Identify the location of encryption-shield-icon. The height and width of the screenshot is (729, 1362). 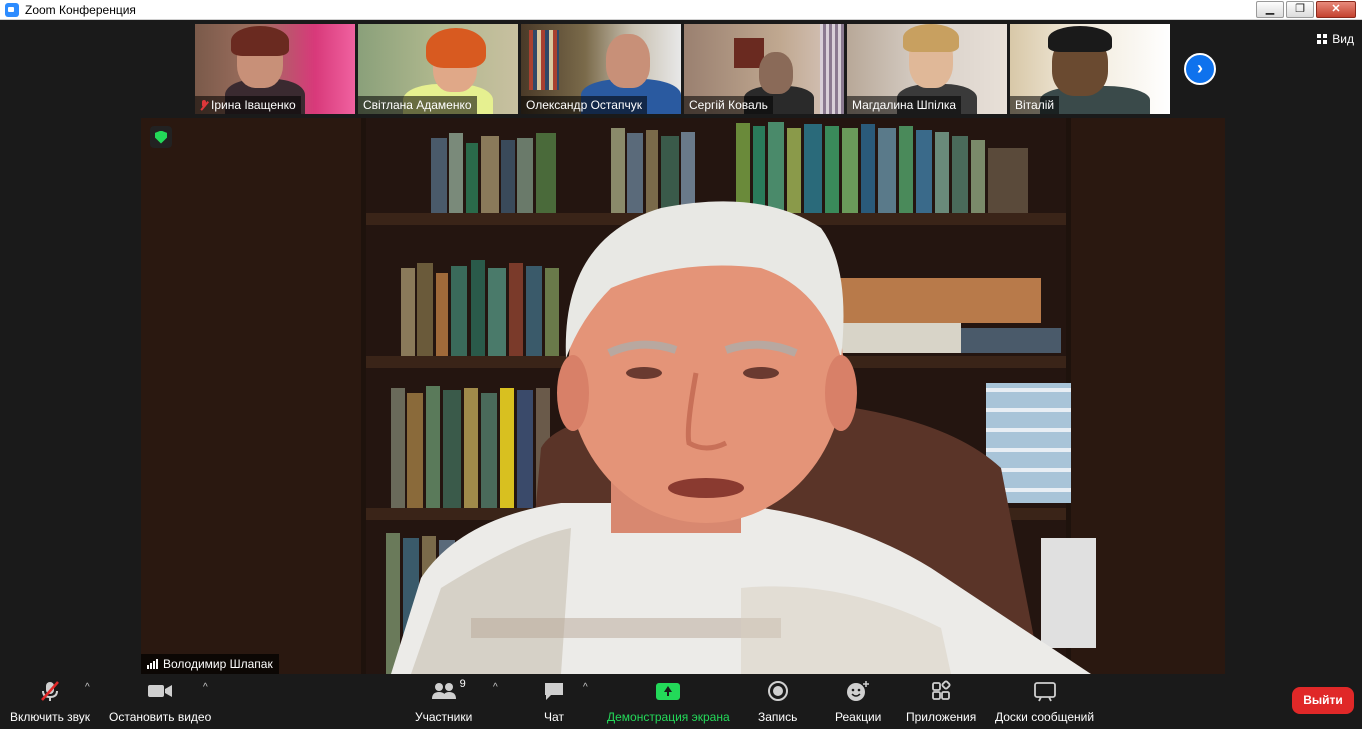
(161, 137).